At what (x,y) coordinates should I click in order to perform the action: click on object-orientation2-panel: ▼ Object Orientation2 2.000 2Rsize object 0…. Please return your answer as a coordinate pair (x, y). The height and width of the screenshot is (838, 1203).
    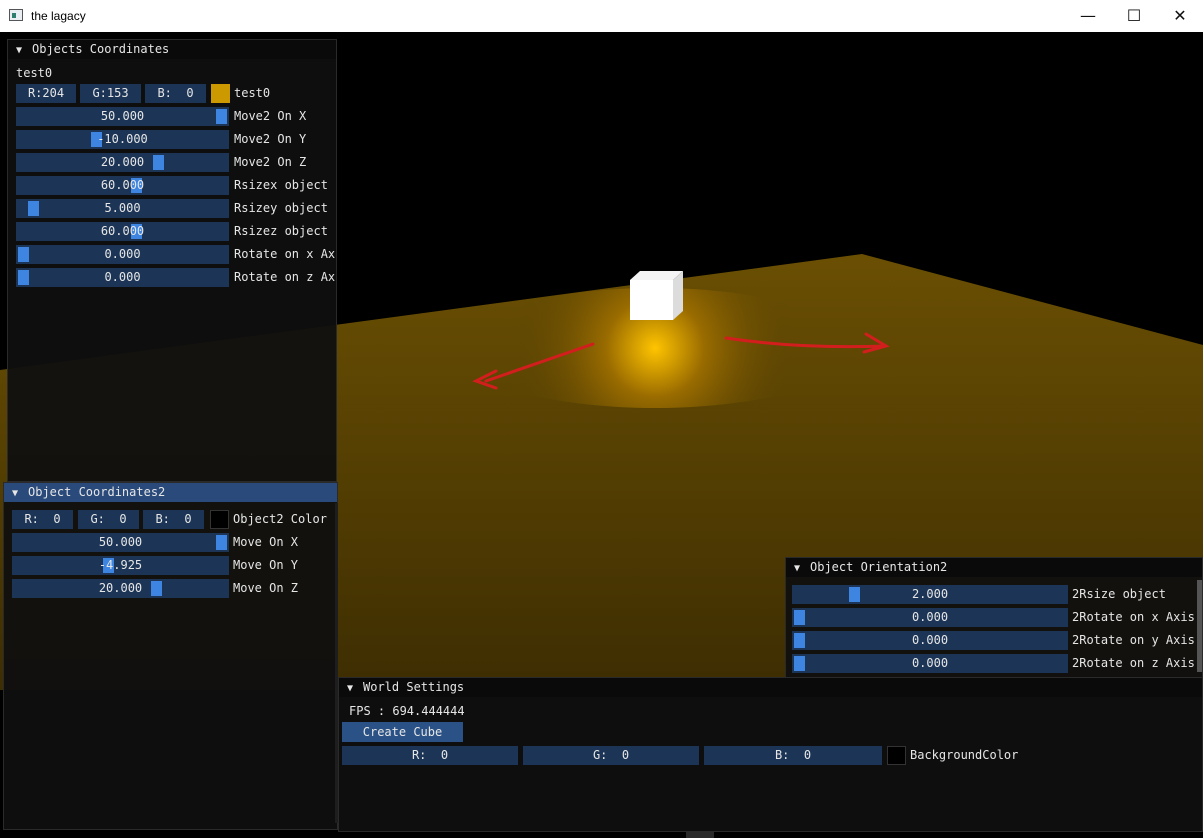
    Looking at the image, I should click on (994, 617).